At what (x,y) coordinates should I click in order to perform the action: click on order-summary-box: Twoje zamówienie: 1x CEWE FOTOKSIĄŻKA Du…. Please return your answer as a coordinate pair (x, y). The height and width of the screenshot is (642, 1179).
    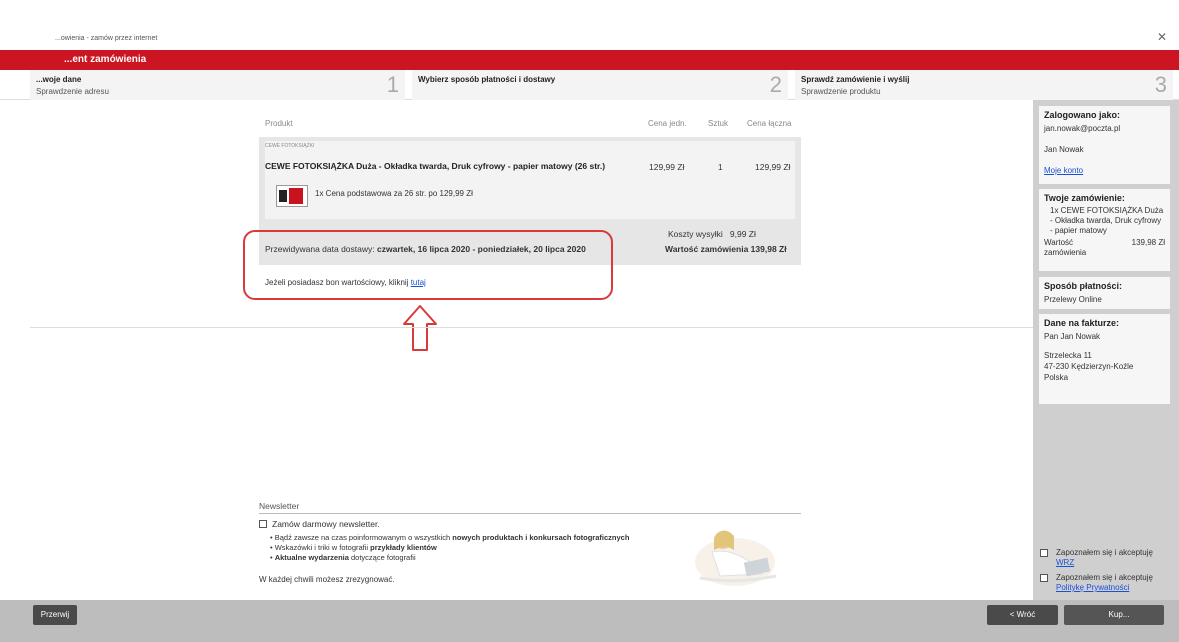
    Looking at the image, I should click on (1104, 230).